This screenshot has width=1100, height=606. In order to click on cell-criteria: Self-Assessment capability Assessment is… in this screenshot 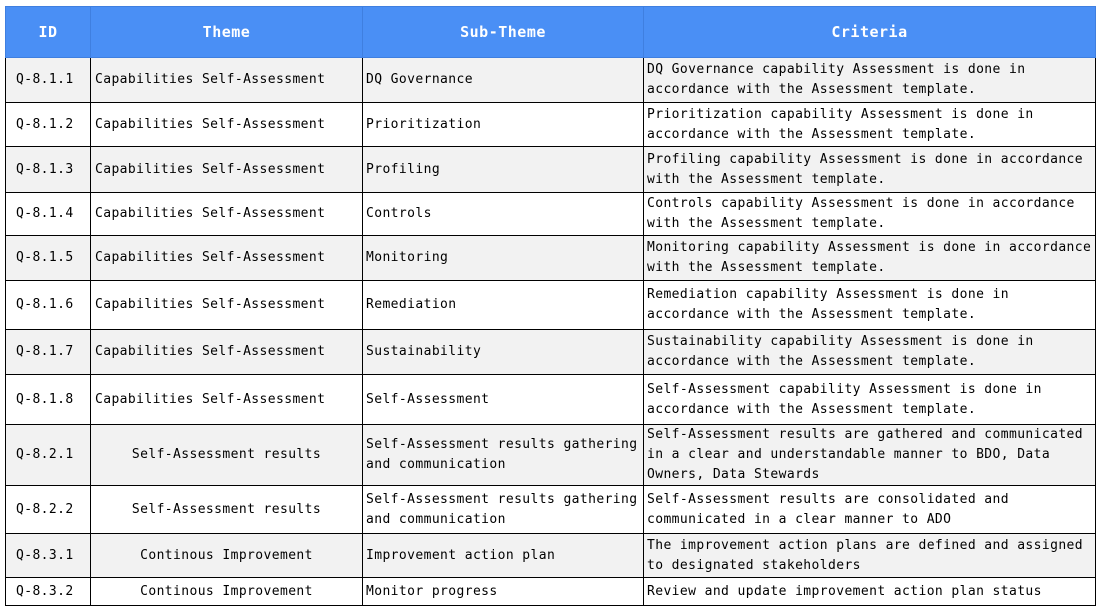, I will do `click(869, 399)`.